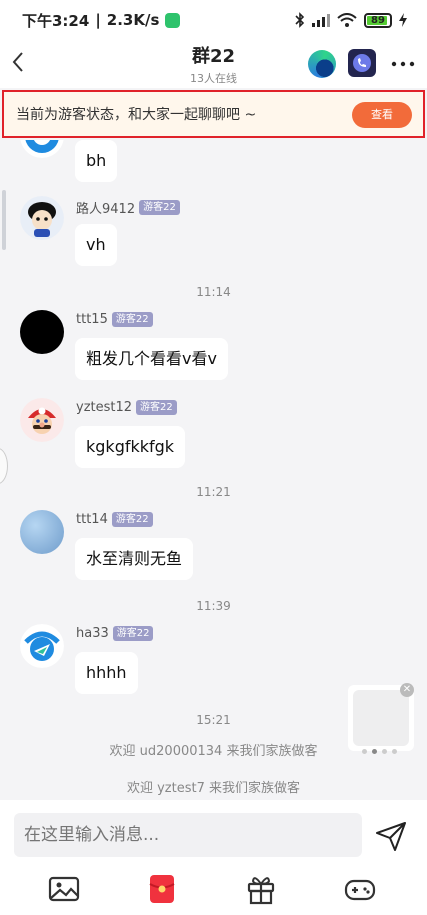 The image size is (427, 915). What do you see at coordinates (360, 889) in the screenshot?
I see `gamepad-icon` at bounding box center [360, 889].